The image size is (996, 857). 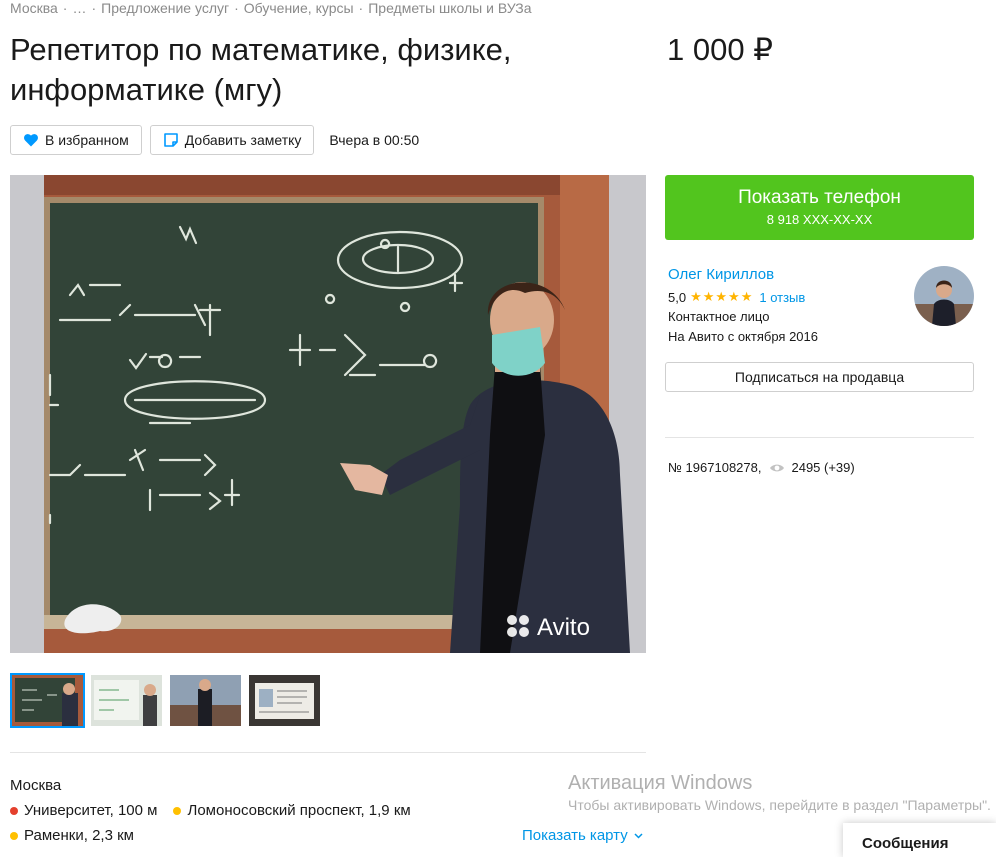 I want to click on metro-row: Раменки, 2,3 км, so click(x=80, y=835).